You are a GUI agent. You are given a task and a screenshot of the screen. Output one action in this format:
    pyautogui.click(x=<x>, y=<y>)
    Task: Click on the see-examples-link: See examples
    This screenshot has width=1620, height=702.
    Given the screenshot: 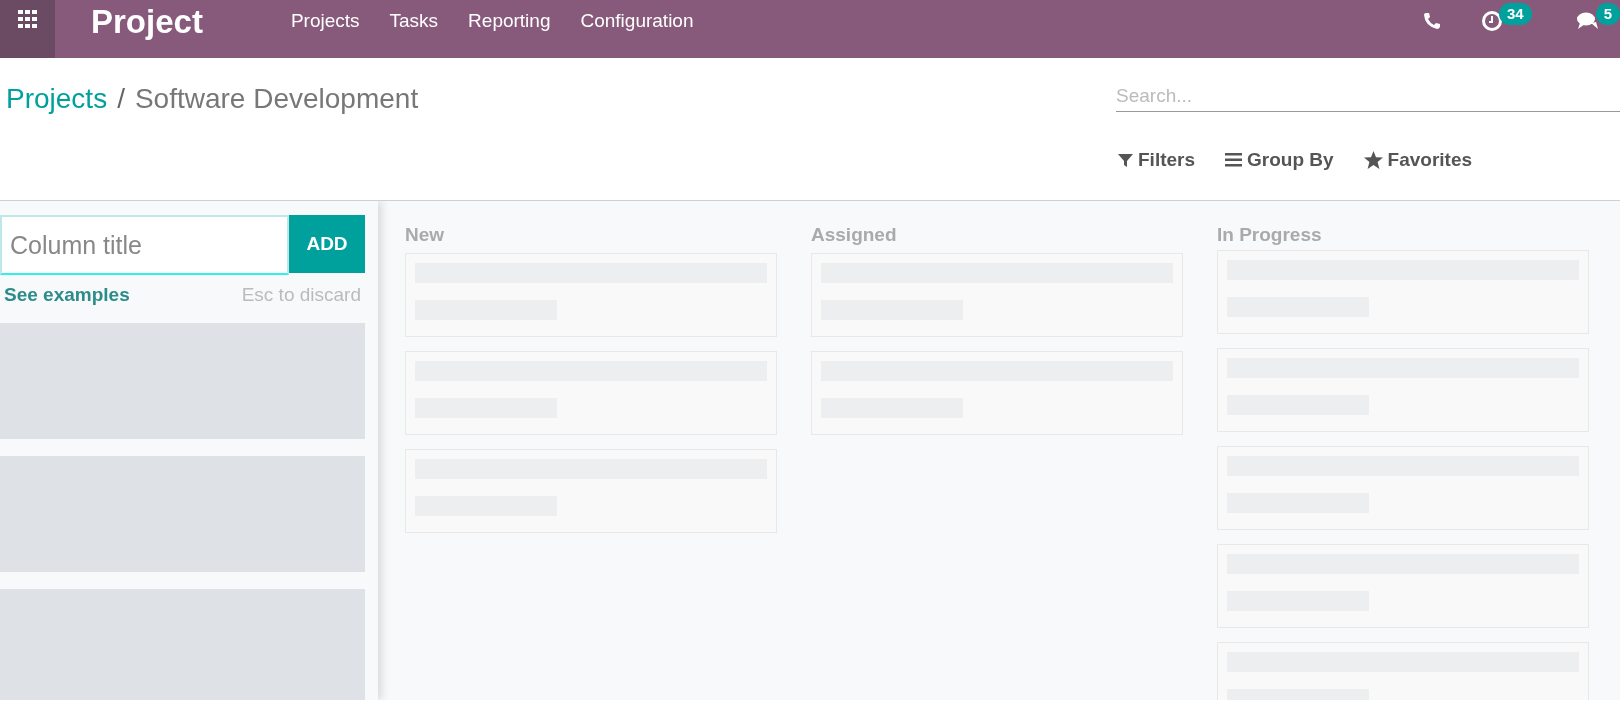 What is the action you would take?
    pyautogui.click(x=67, y=295)
    